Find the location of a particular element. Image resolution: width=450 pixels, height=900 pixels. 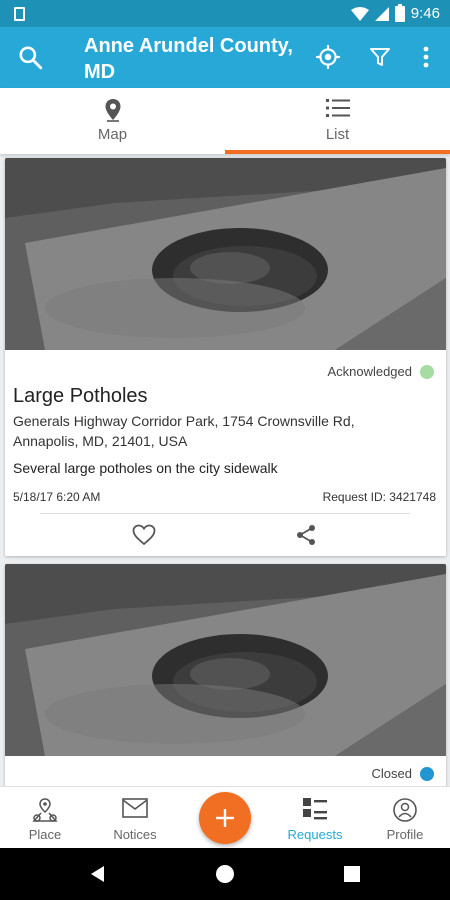

plus-icon is located at coordinates (225, 818).